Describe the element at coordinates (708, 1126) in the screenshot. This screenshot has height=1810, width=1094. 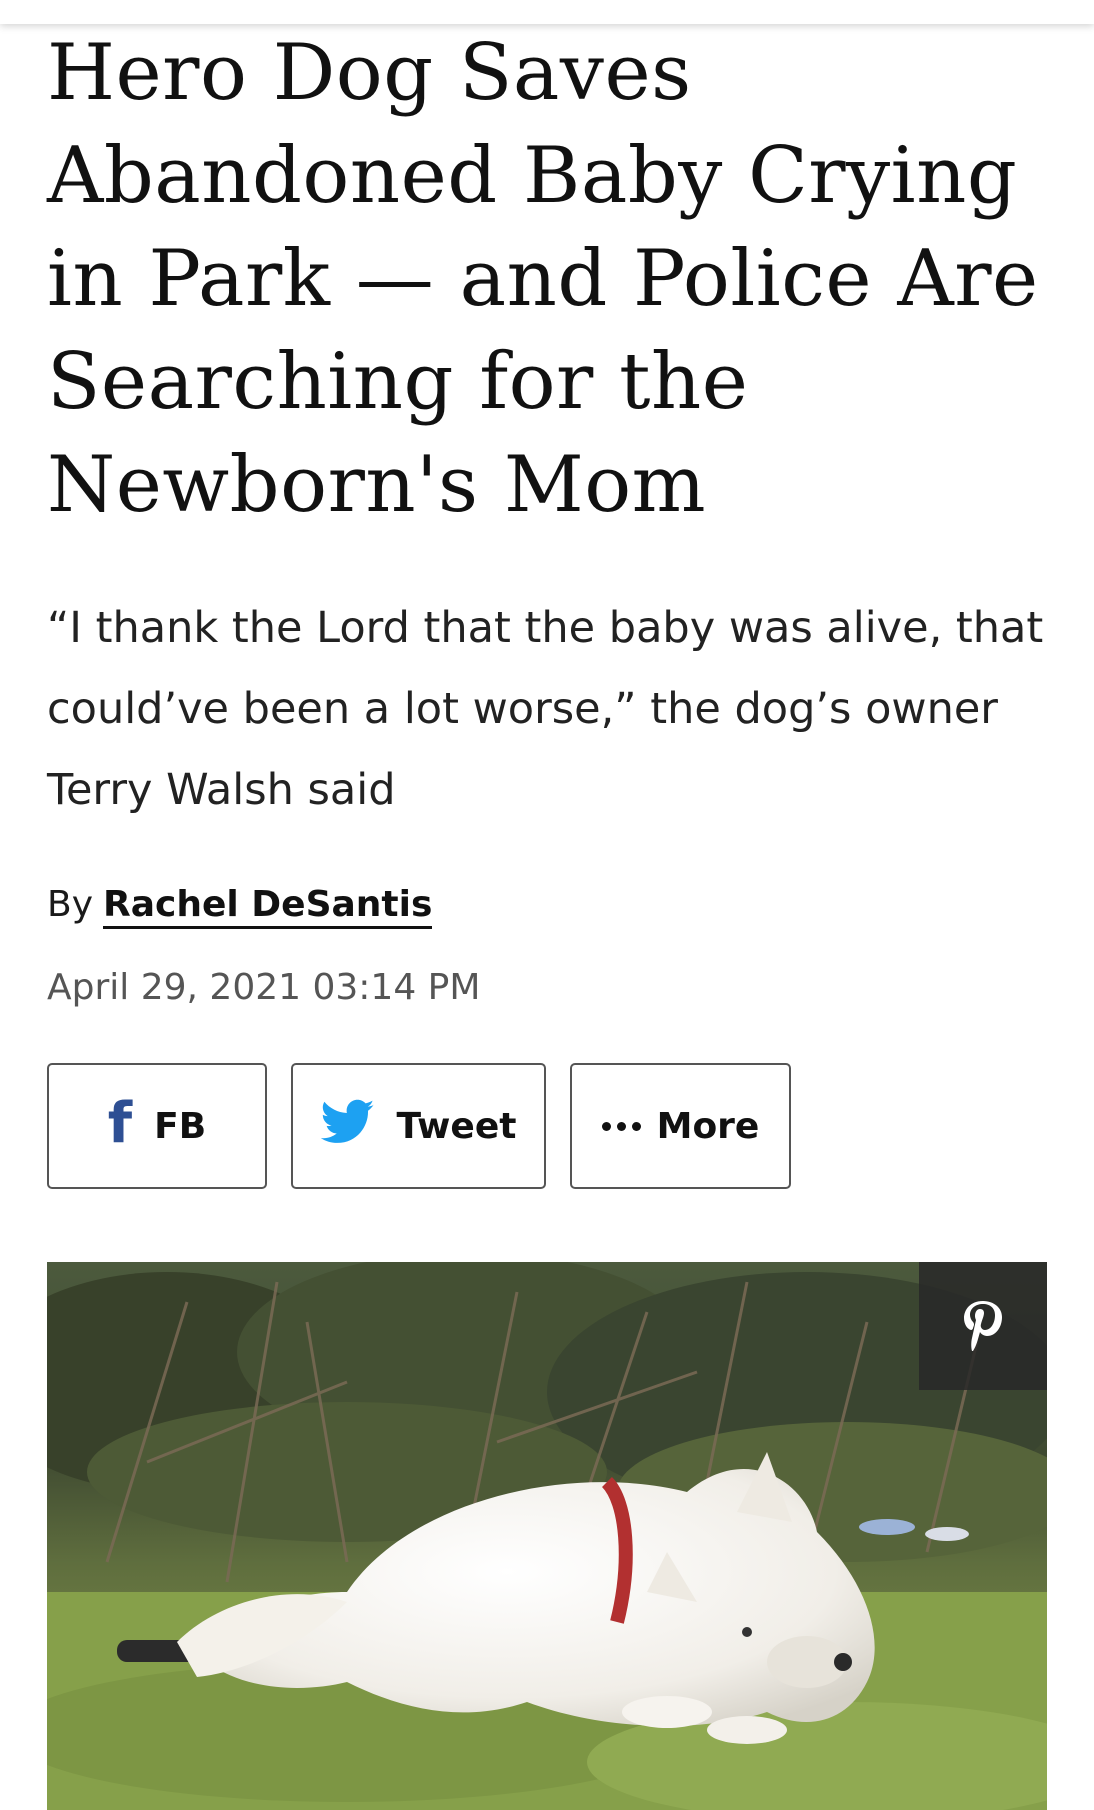
I see `more-label: More` at that location.